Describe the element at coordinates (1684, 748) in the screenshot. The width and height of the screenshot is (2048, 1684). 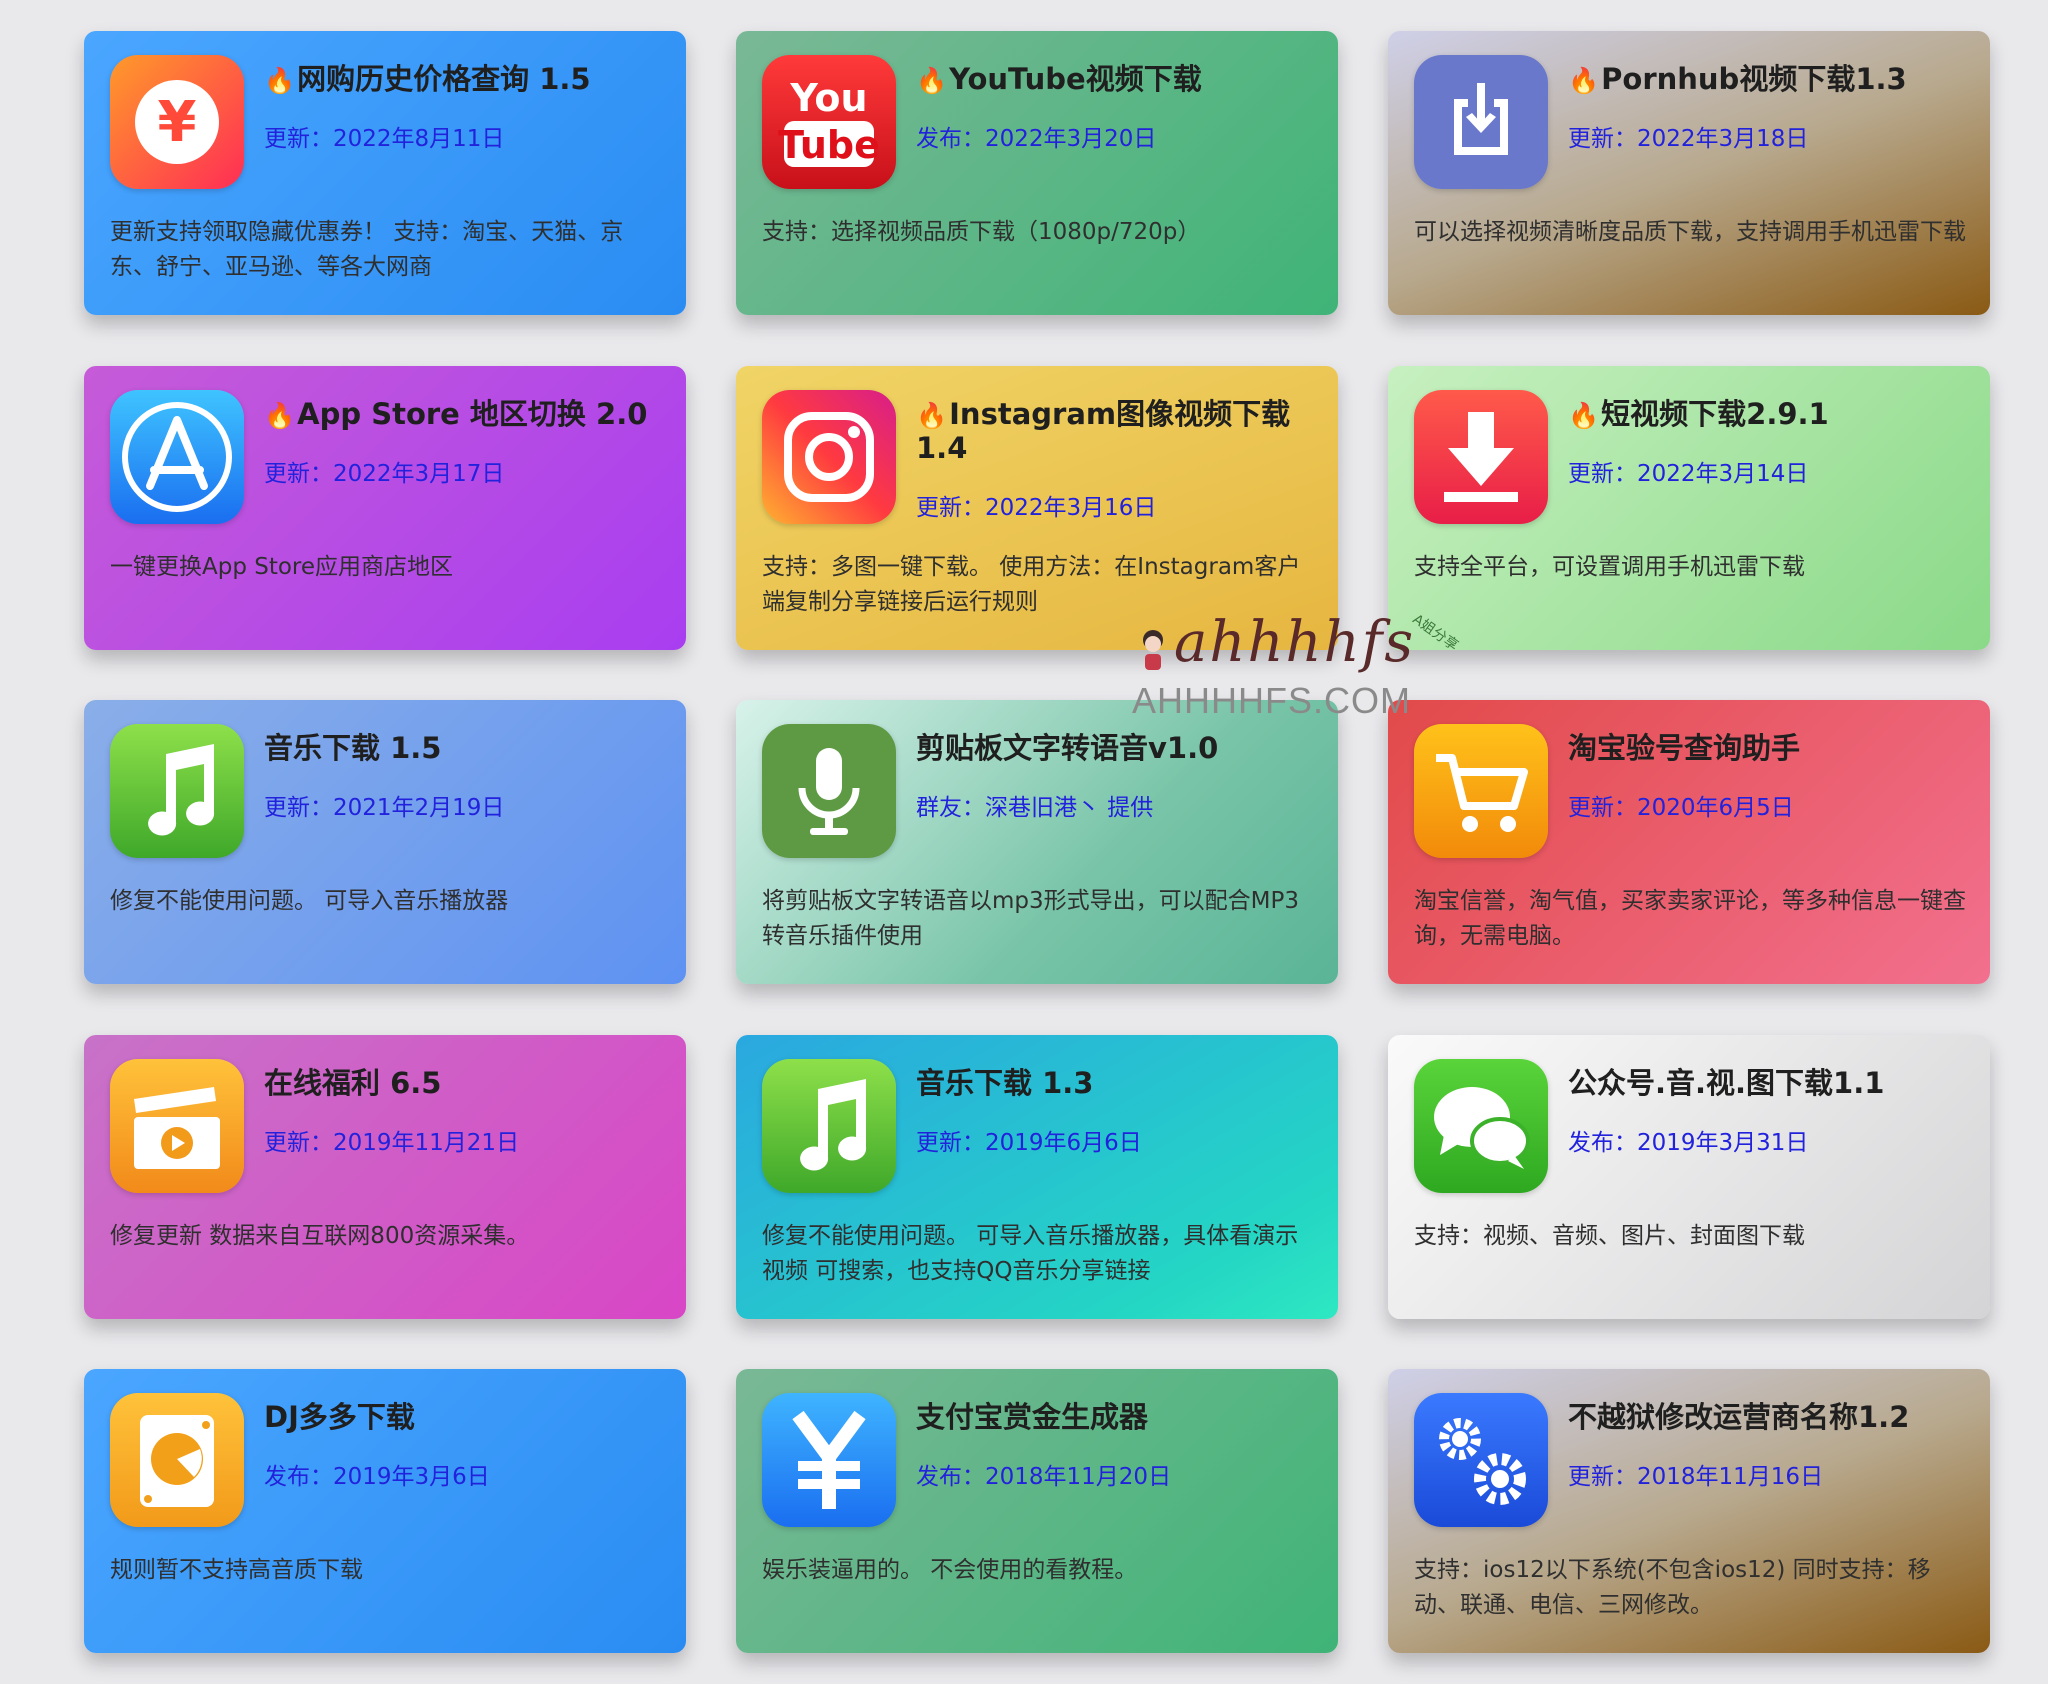
I see `card-title: 淘宝验号查询助手` at that location.